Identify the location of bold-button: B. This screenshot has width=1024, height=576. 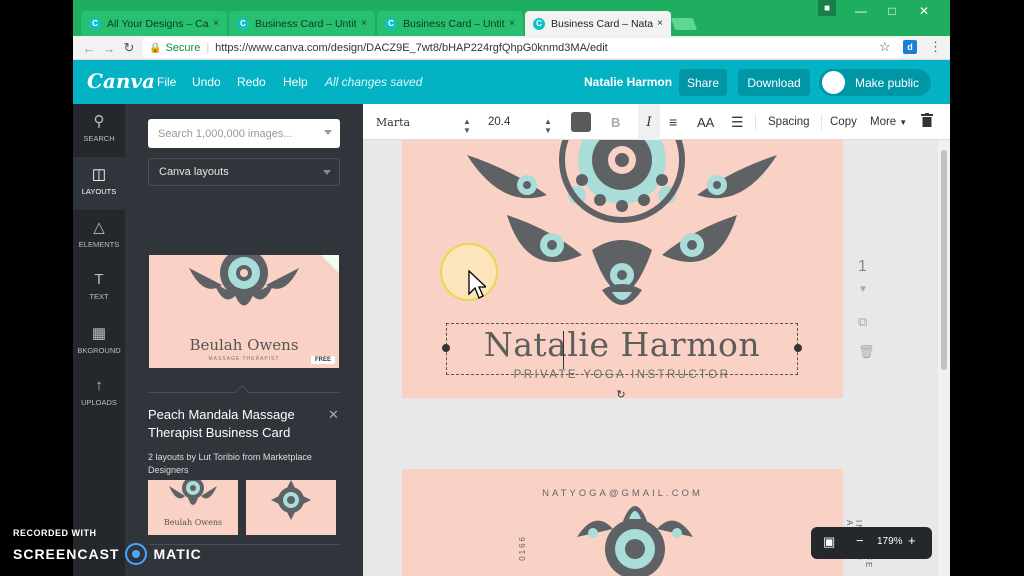
(615, 122).